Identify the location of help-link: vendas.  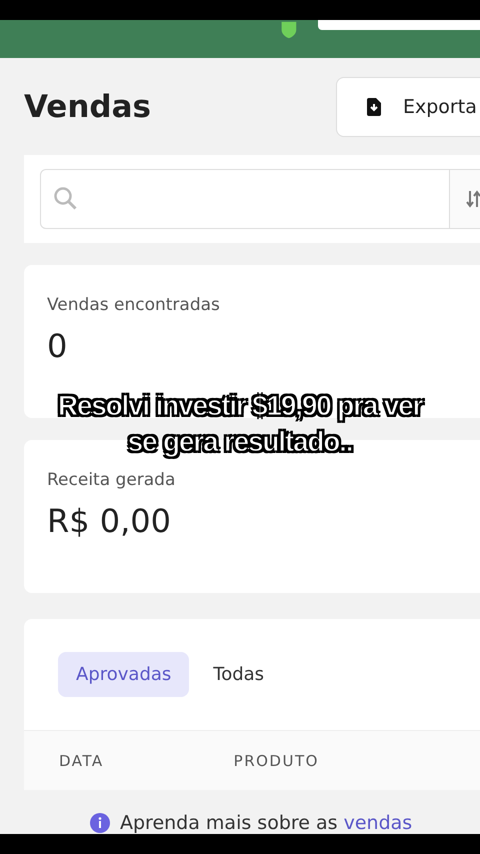
(378, 823).